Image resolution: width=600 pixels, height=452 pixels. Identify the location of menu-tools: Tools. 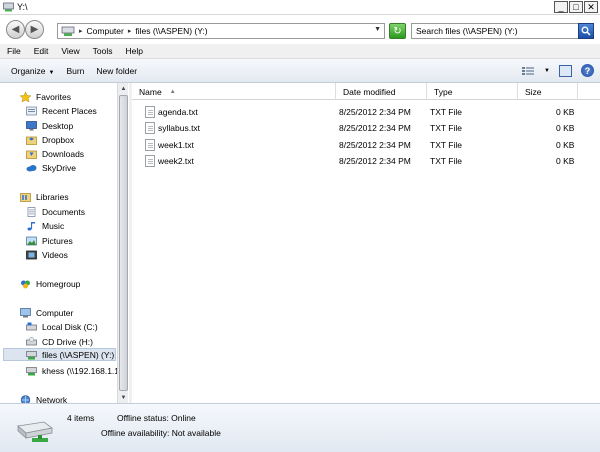
(103, 51).